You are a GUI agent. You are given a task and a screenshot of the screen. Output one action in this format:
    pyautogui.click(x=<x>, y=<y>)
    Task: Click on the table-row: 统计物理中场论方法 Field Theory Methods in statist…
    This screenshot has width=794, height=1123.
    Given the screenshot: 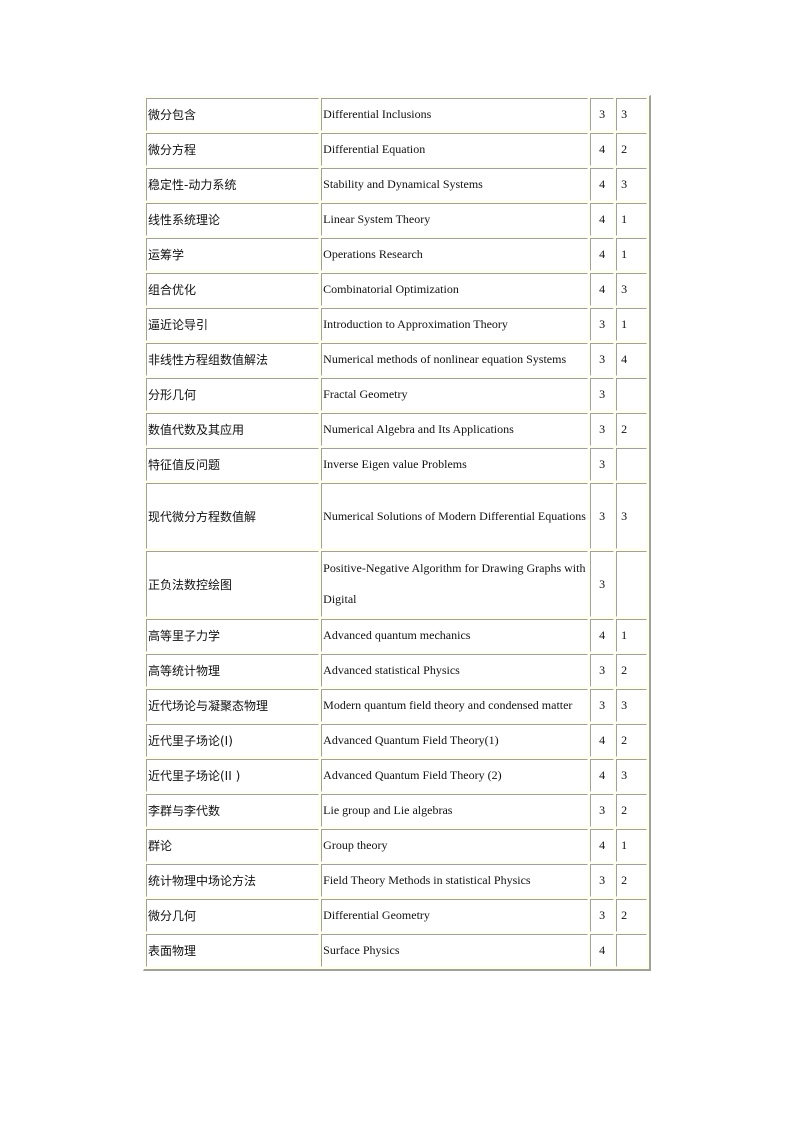 What is the action you would take?
    pyautogui.click(x=396, y=880)
    